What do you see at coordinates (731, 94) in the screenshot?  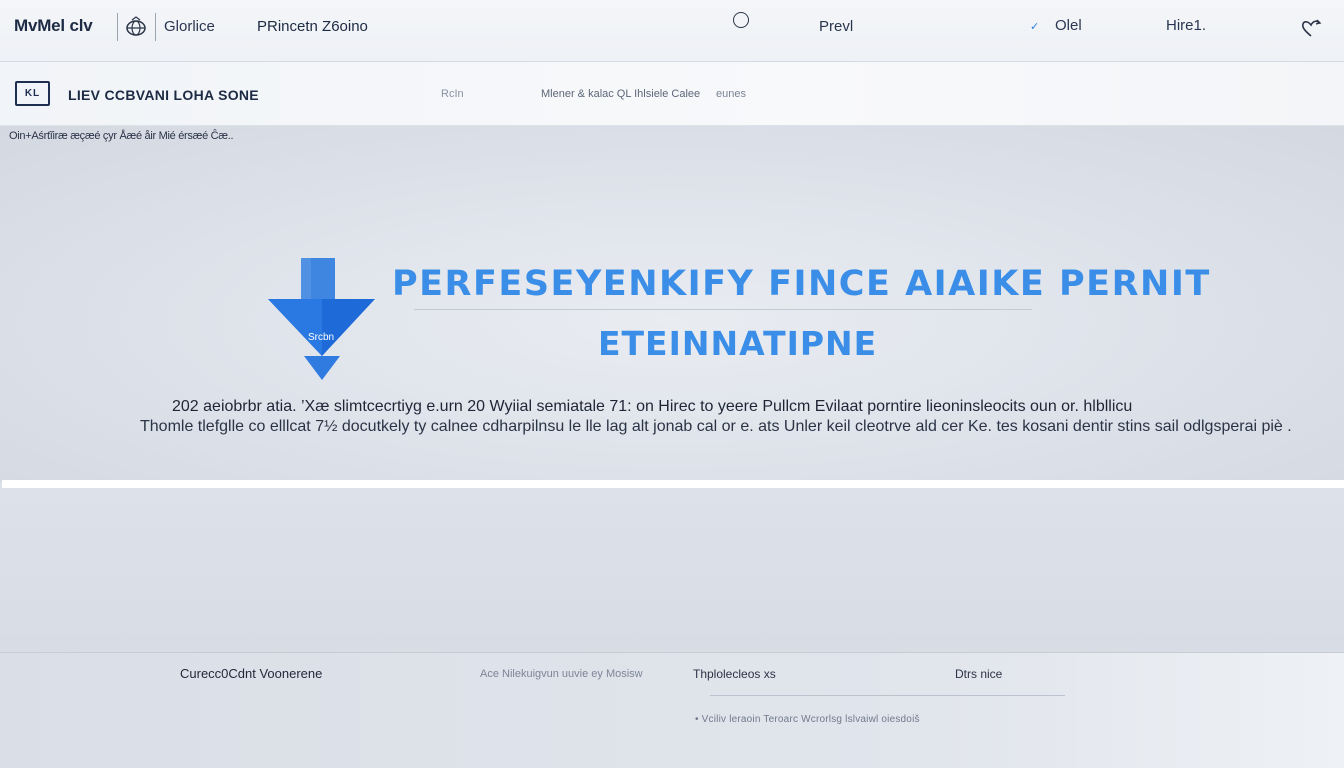 I see `sub-link-c: eunes` at bounding box center [731, 94].